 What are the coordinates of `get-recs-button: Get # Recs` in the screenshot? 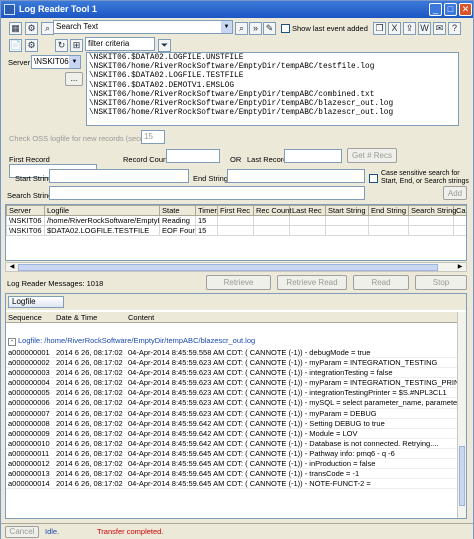 It's located at (372, 155).